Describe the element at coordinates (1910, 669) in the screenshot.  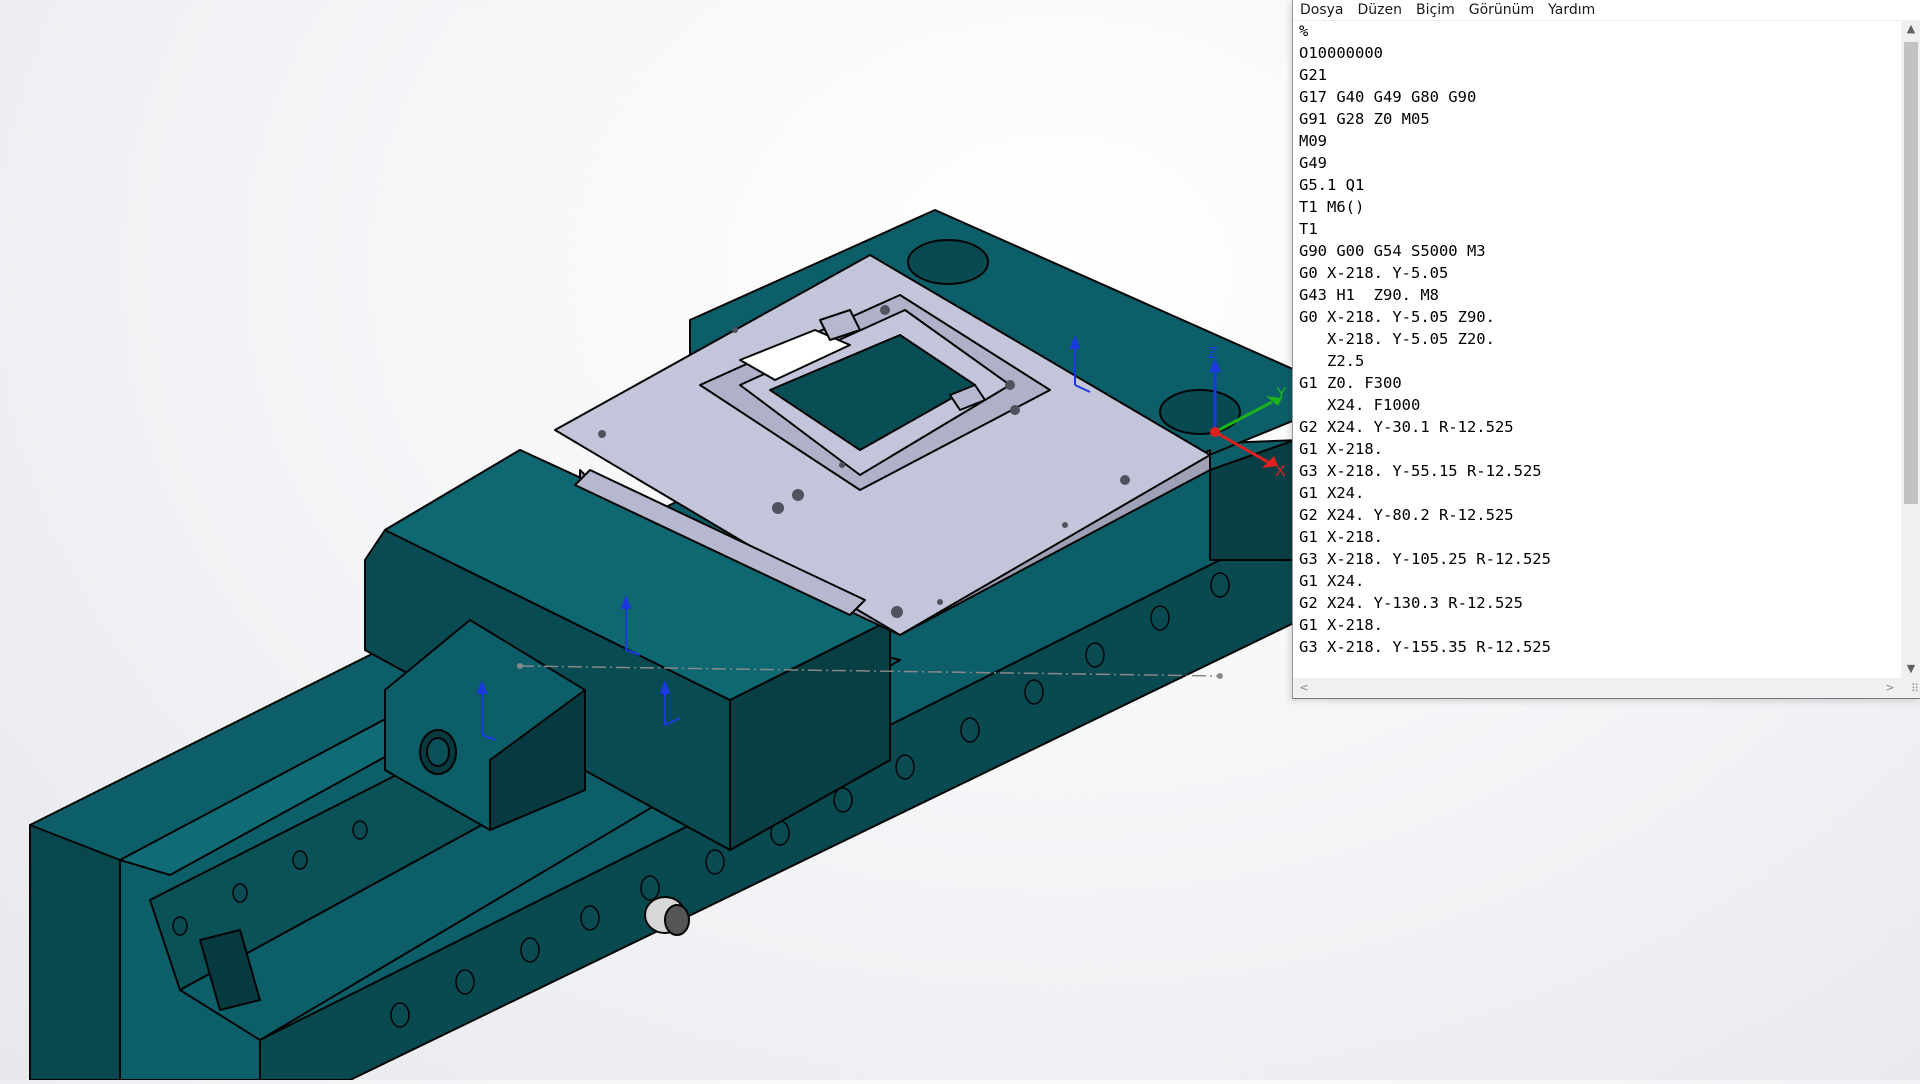
I see `scroll-down-icon: ▼` at that location.